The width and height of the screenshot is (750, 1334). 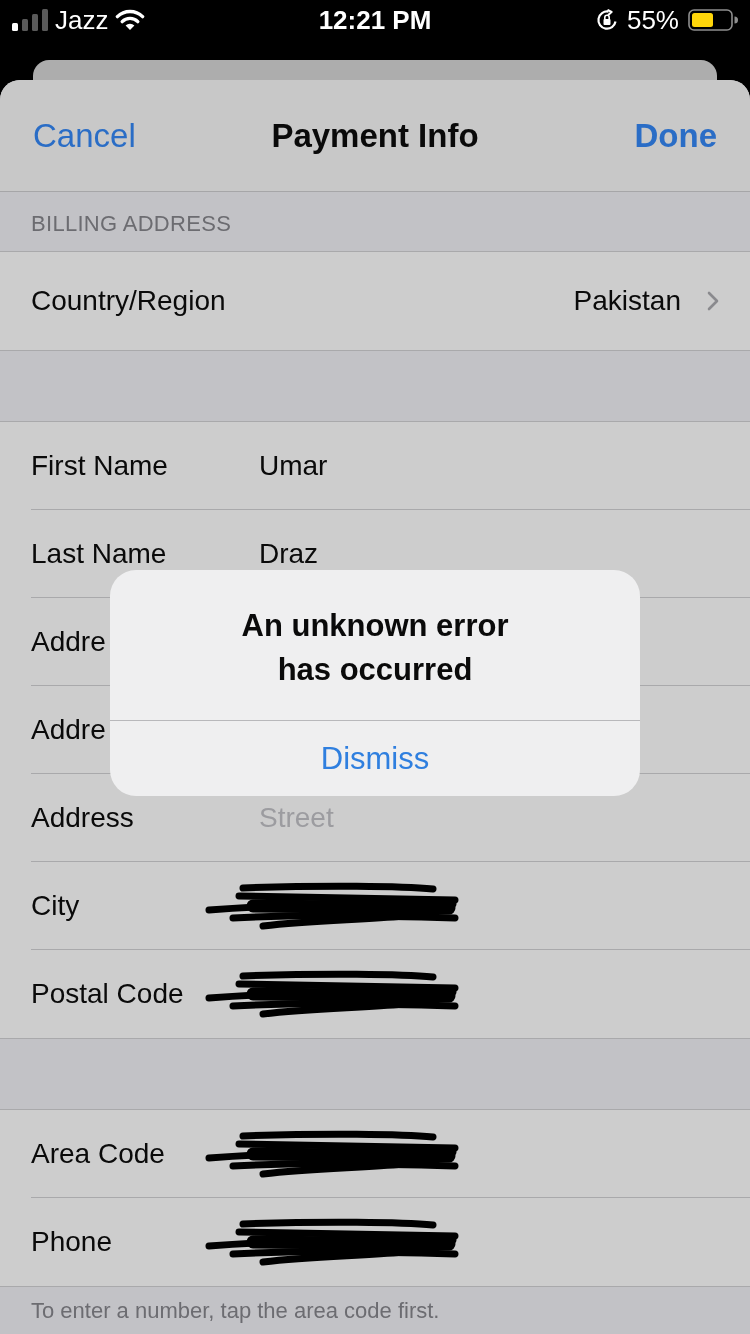 I want to click on wifi-icon, so click(x=130, y=20).